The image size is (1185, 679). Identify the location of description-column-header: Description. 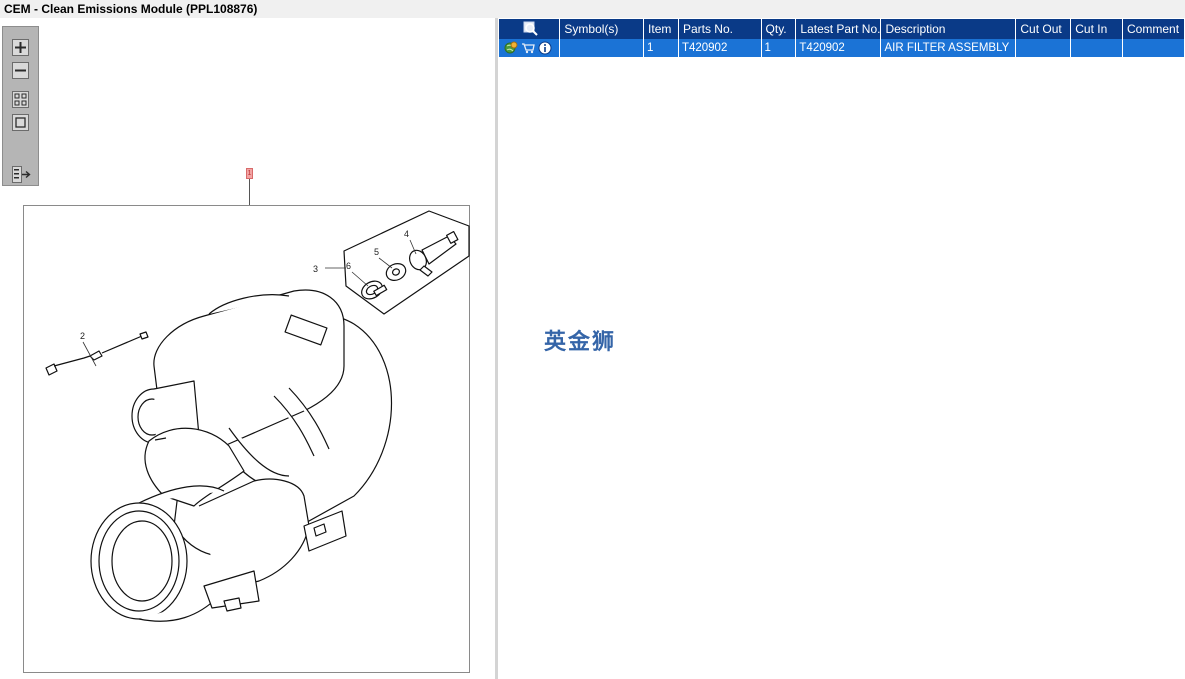
(948, 29).